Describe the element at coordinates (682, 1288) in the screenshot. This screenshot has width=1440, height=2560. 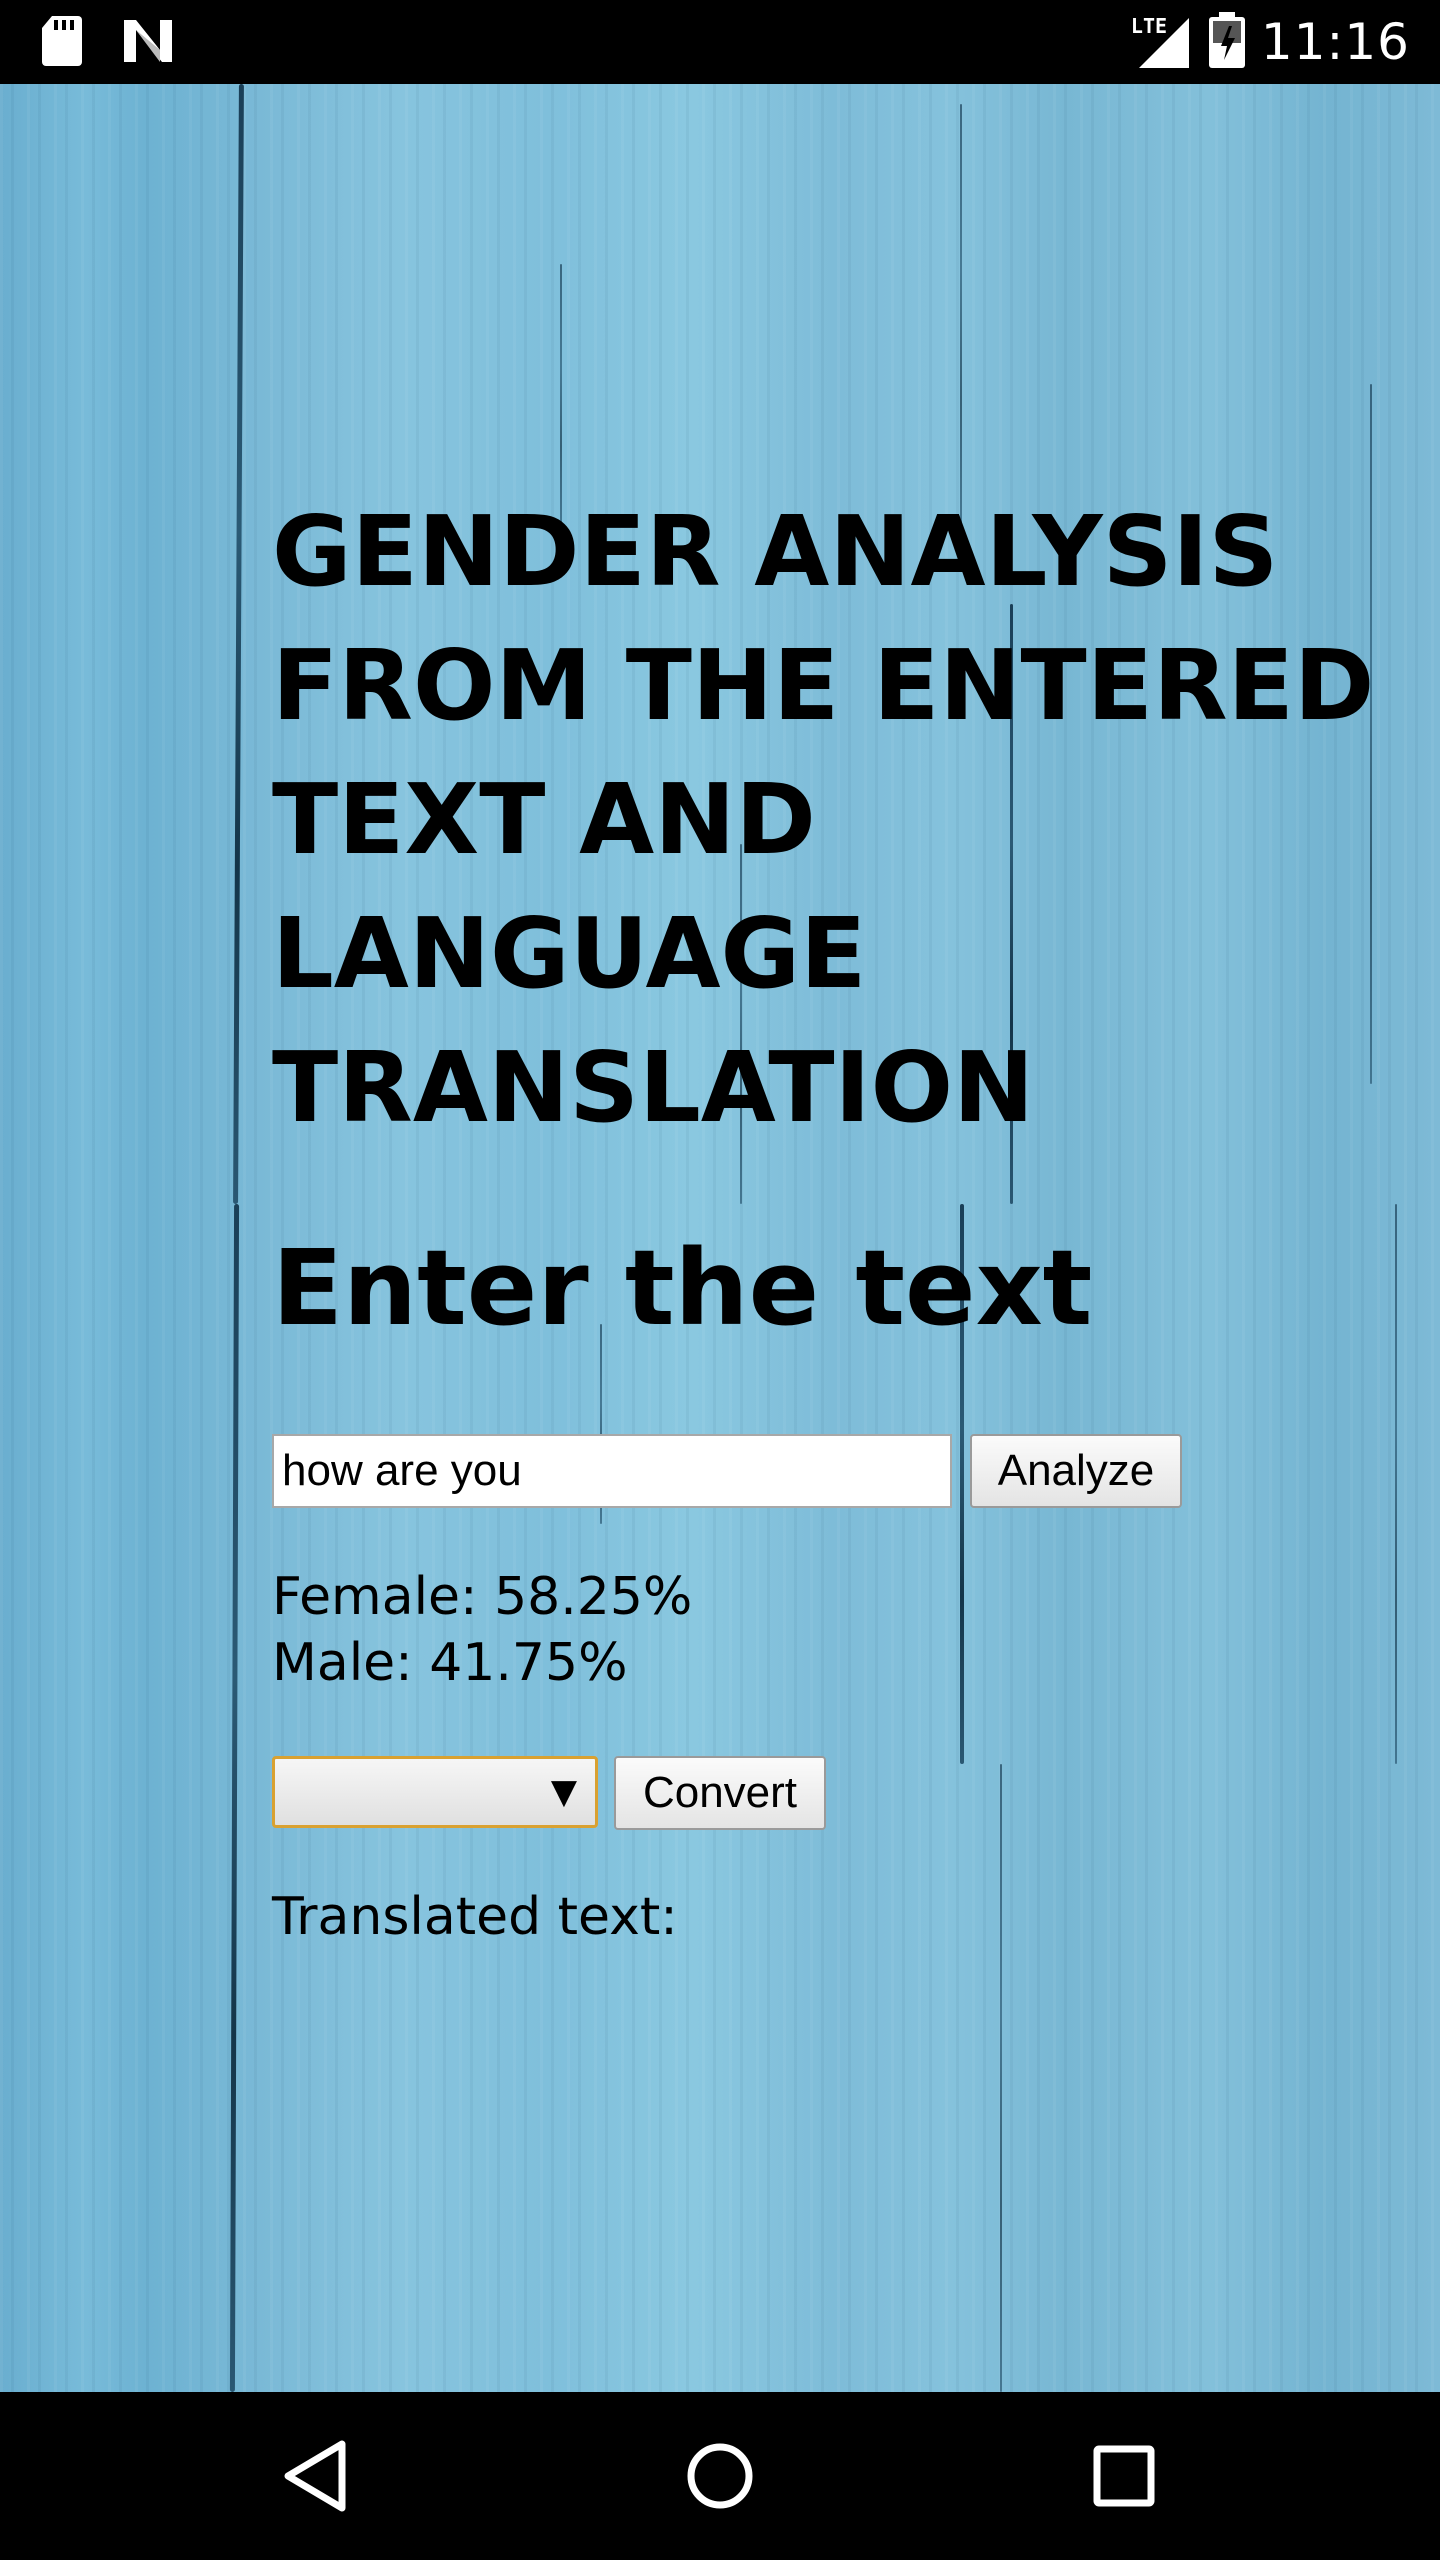
I see `enter-text-heading: Enter the text` at that location.